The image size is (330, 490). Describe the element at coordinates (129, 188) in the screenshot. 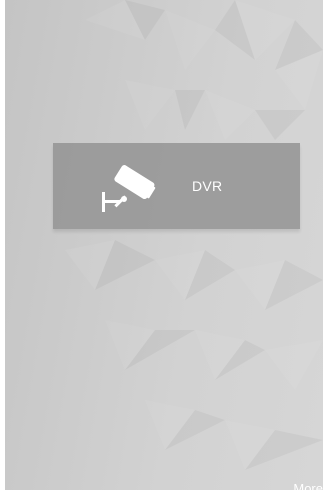

I see `cctv-camera-icon` at that location.